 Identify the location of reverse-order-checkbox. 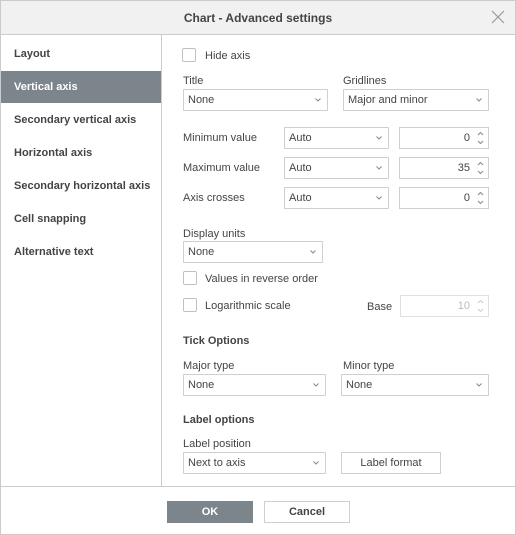
(190, 278).